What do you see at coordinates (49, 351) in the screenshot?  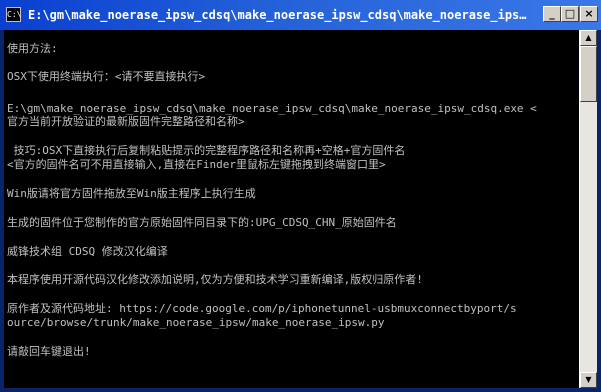 I see `console-line: 请敲回车键退出!` at bounding box center [49, 351].